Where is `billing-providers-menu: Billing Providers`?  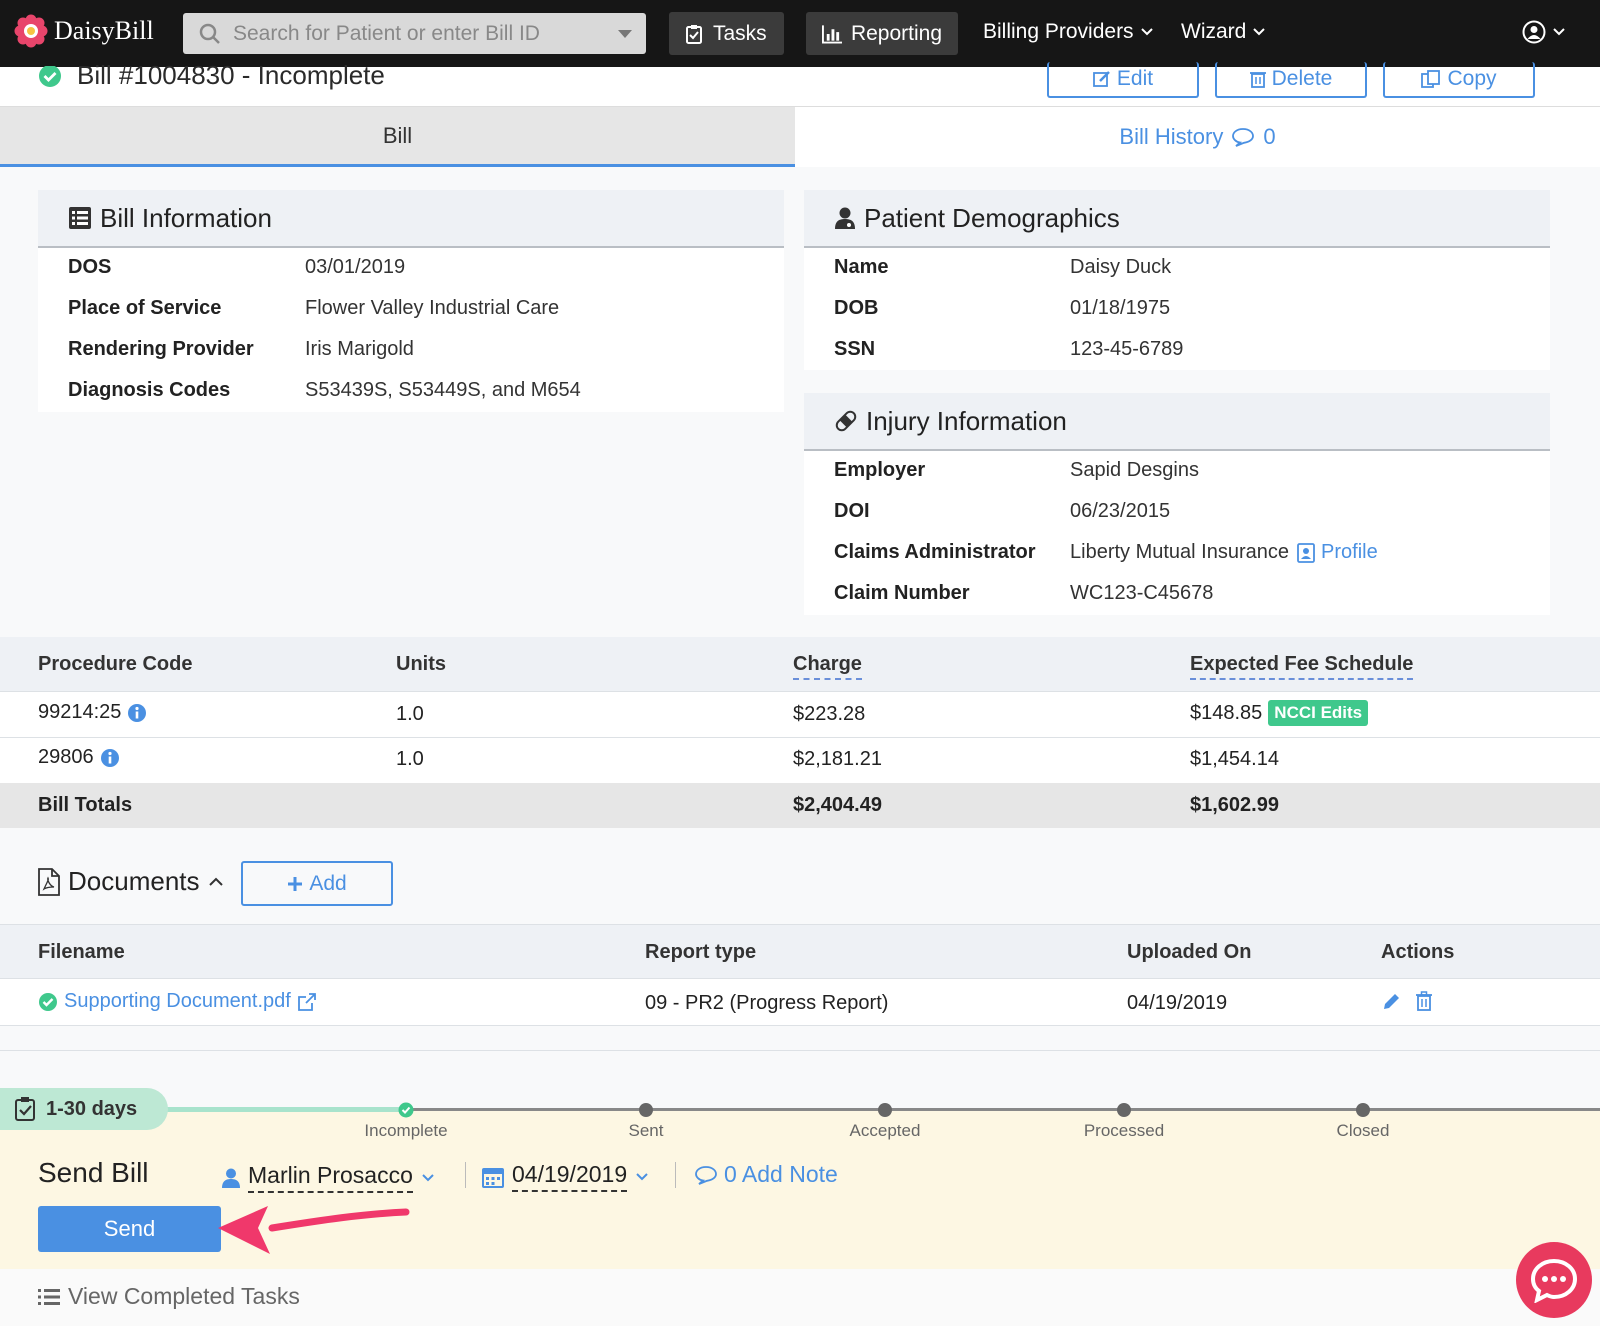
billing-providers-menu: Billing Providers is located at coordinates (1068, 32).